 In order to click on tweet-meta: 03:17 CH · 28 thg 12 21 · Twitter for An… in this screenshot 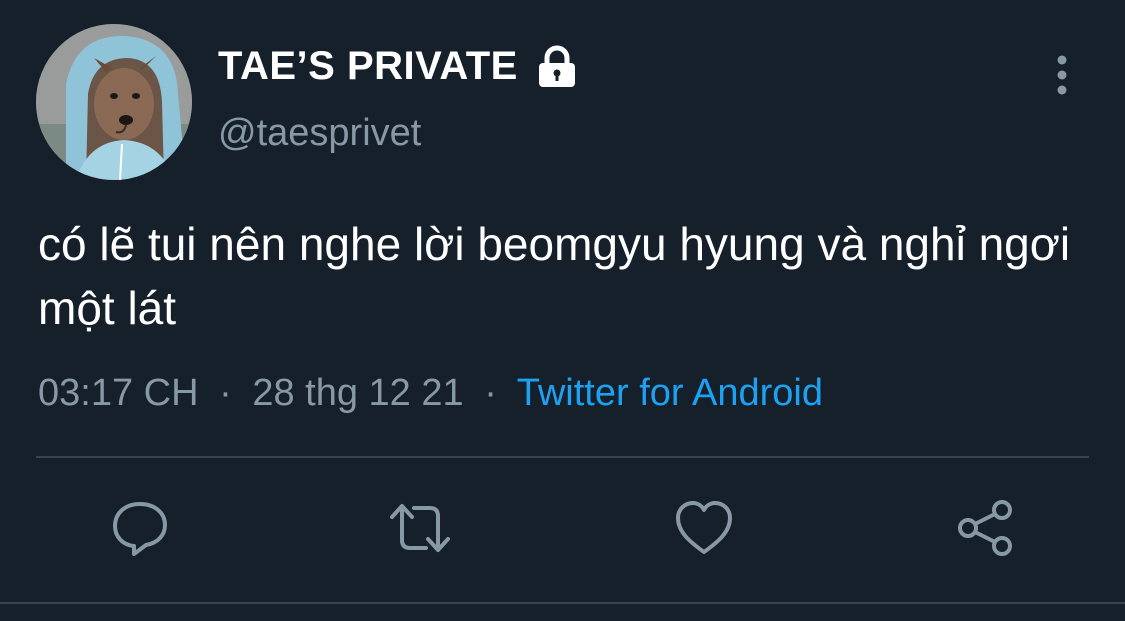, I will do `click(430, 393)`.